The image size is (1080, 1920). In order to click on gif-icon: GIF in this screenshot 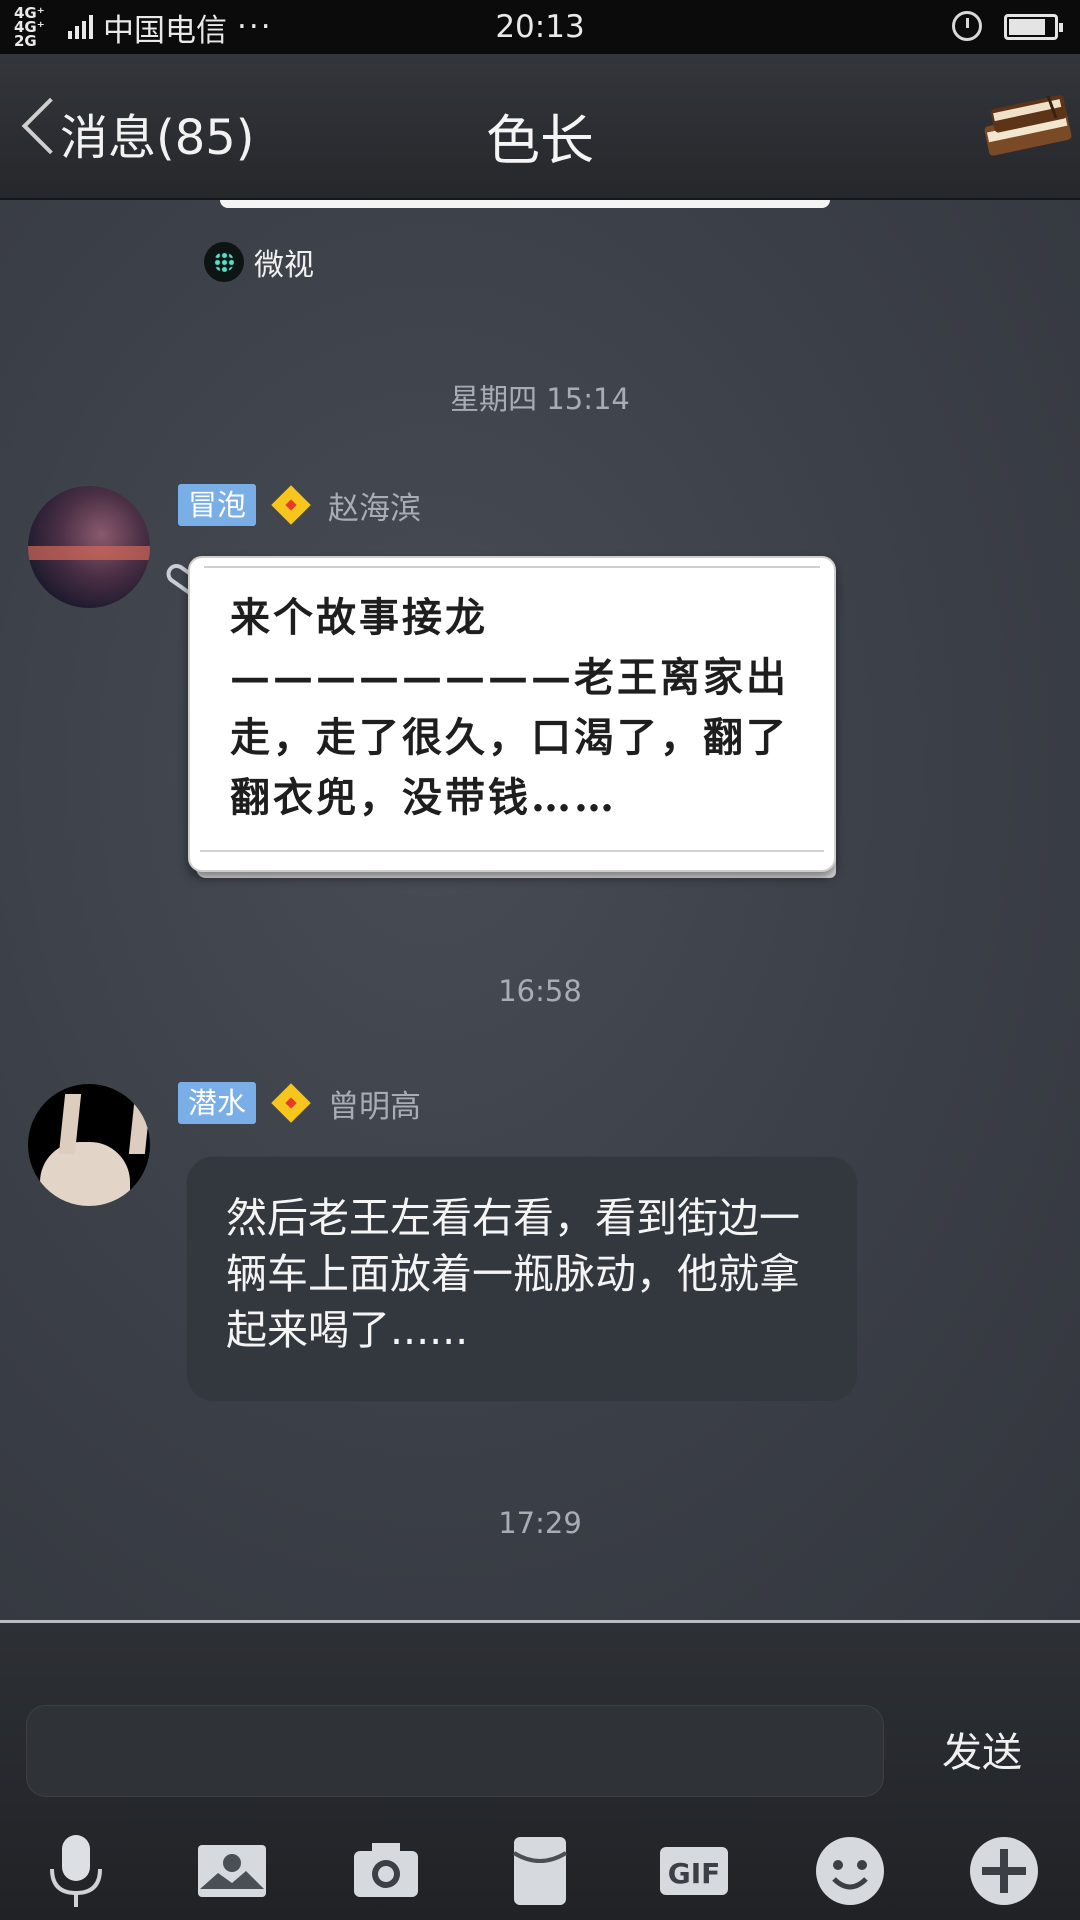, I will do `click(694, 1871)`.